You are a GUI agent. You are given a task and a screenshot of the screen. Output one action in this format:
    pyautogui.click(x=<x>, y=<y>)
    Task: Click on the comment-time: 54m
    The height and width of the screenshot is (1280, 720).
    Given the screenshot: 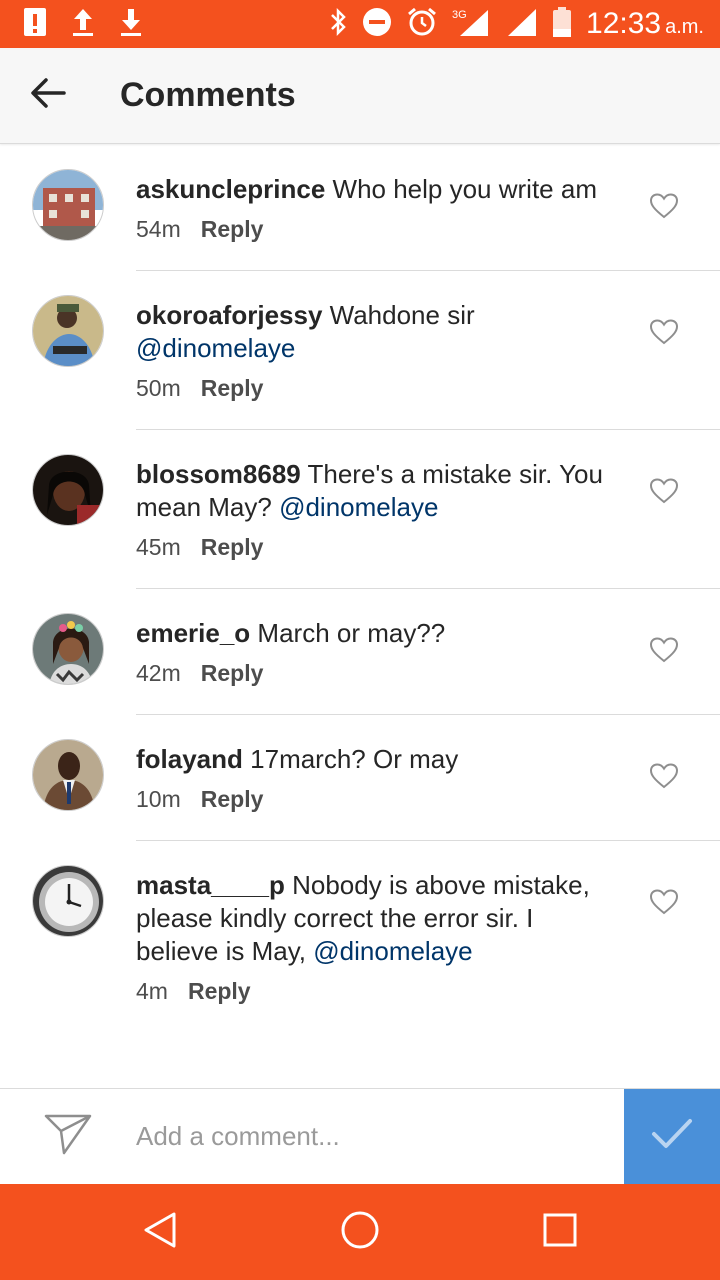 What is the action you would take?
    pyautogui.click(x=158, y=229)
    